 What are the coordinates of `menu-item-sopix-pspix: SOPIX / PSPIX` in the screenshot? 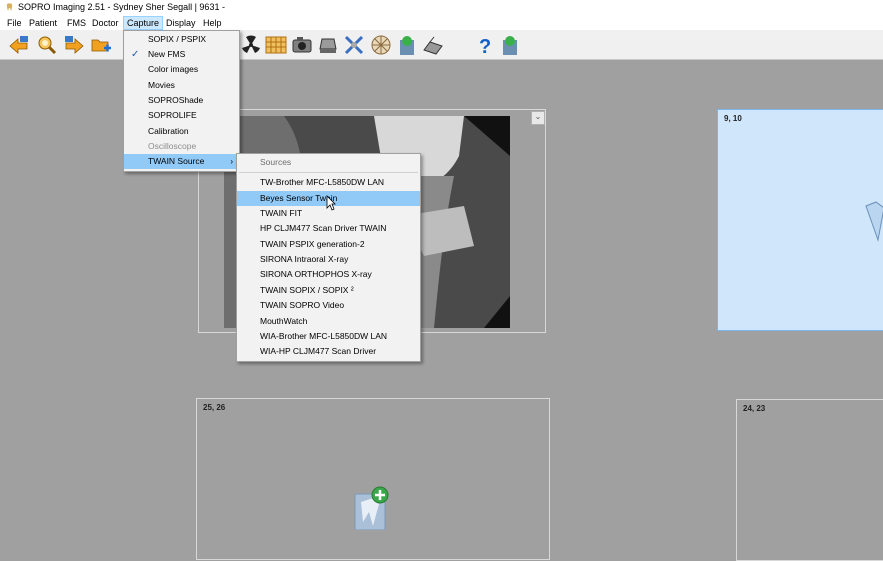 It's located at (181, 39).